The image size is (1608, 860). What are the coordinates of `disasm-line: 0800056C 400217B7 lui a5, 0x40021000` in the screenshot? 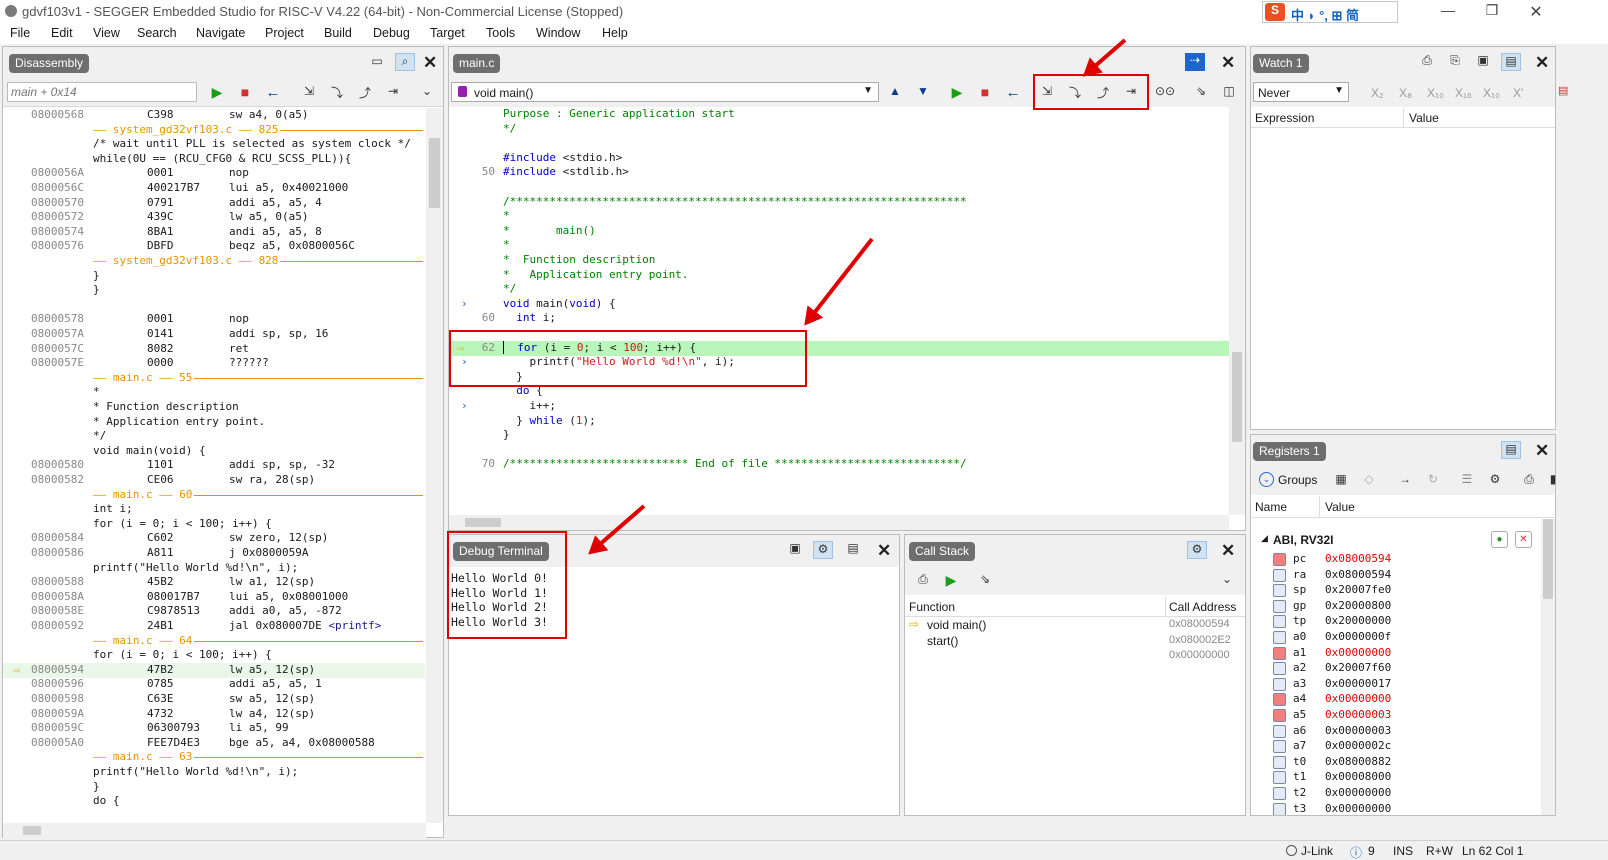 It's located at (214, 188).